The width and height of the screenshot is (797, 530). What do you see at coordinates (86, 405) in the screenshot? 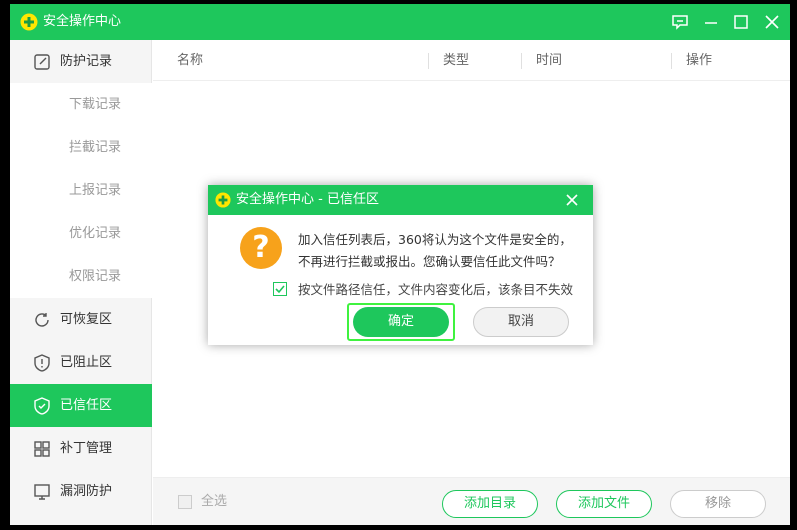
I see `sidebar-item-label: 已信任区` at bounding box center [86, 405].